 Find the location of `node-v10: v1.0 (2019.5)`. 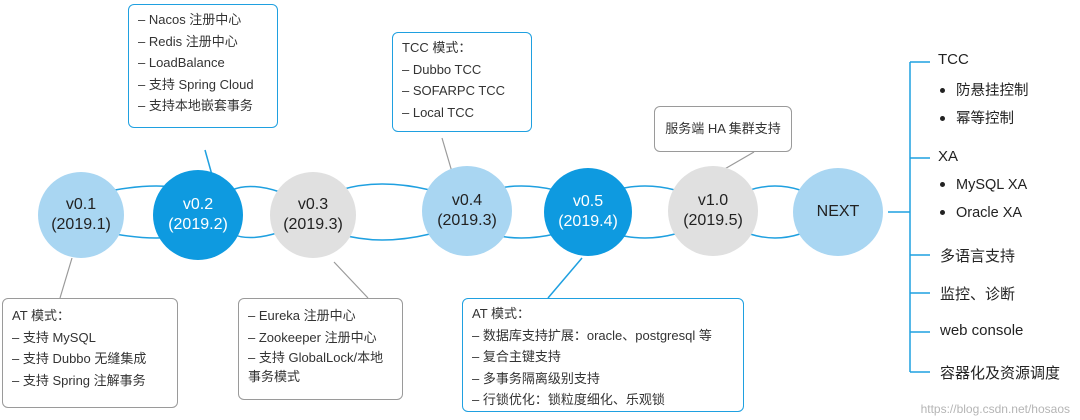

node-v10: v1.0 (2019.5) is located at coordinates (713, 211).